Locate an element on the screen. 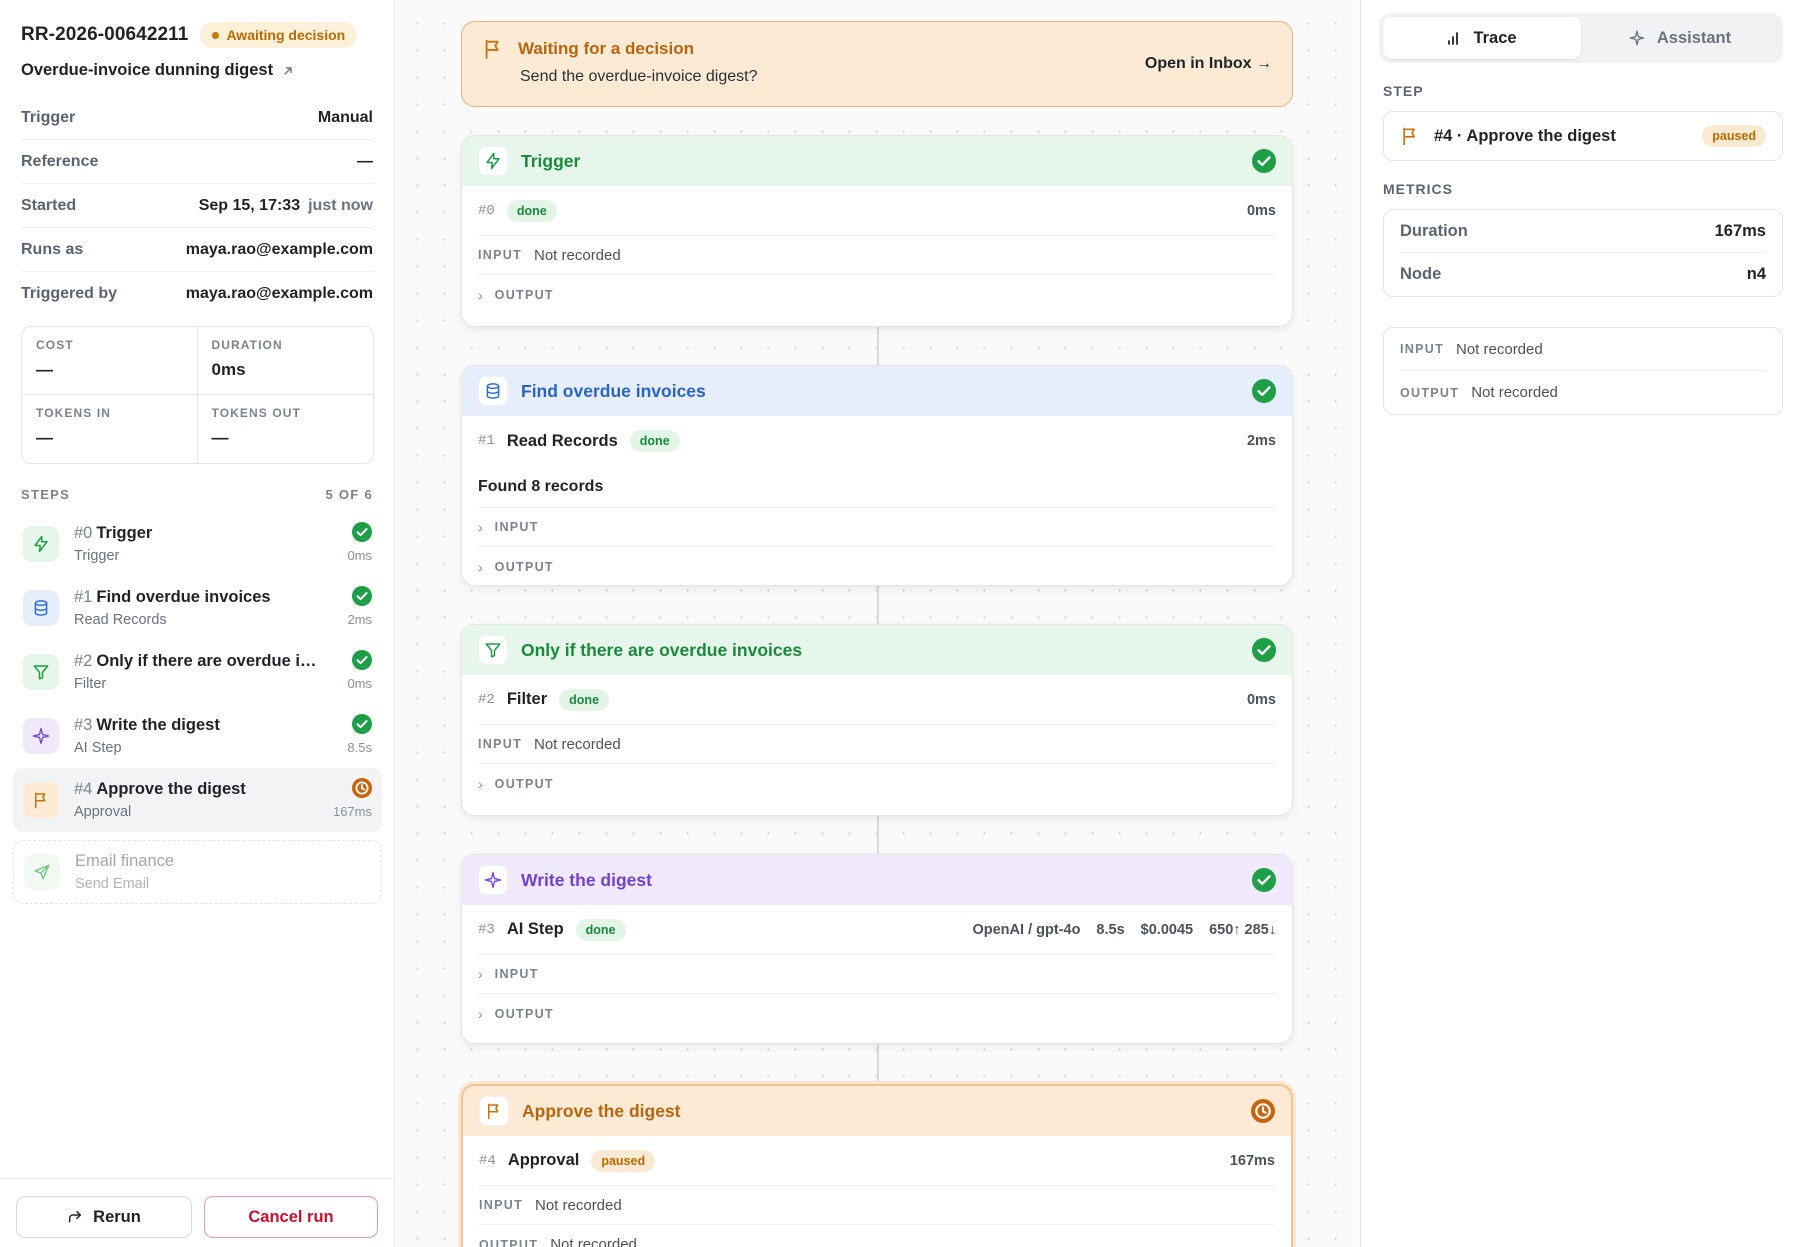 The width and height of the screenshot is (1800, 1247). step-type: Read Records is located at coordinates (120, 620).